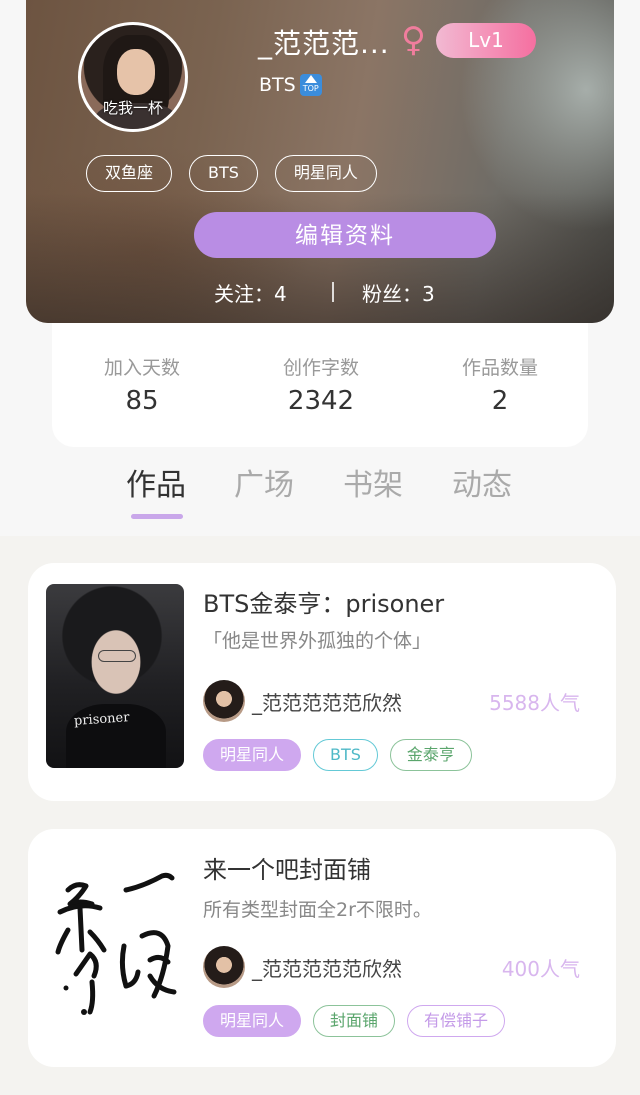 The image size is (640, 1095). Describe the element at coordinates (345, 235) in the screenshot. I see `edit-profile-button: 编辑资料` at that location.